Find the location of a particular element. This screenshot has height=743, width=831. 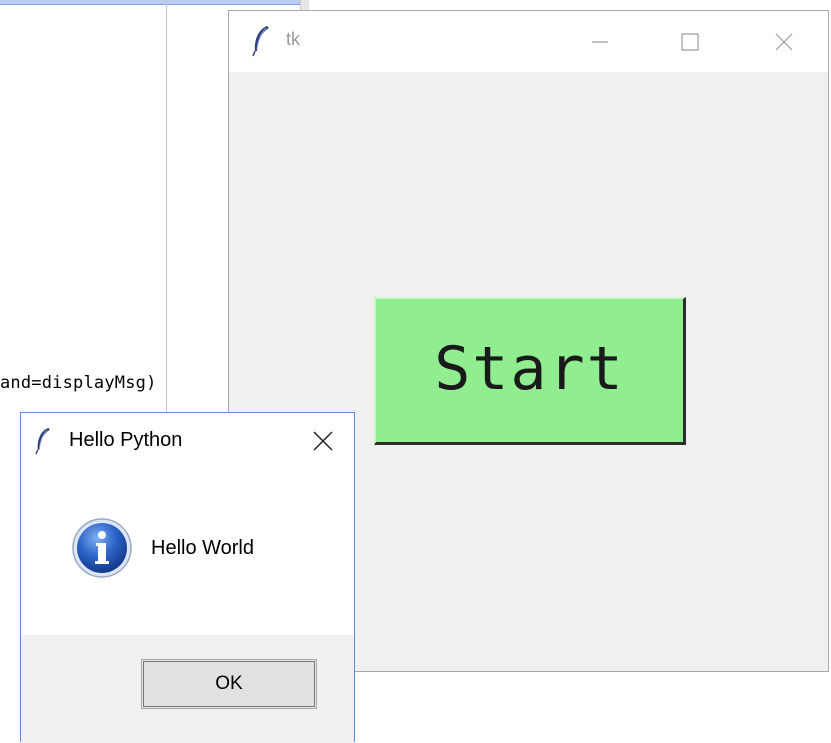

tk-titlebar: tk is located at coordinates (528, 41).